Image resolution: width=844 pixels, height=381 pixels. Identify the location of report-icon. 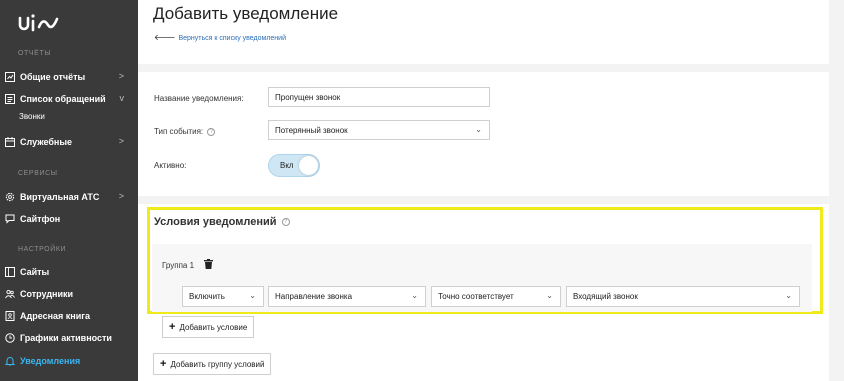
(10, 77).